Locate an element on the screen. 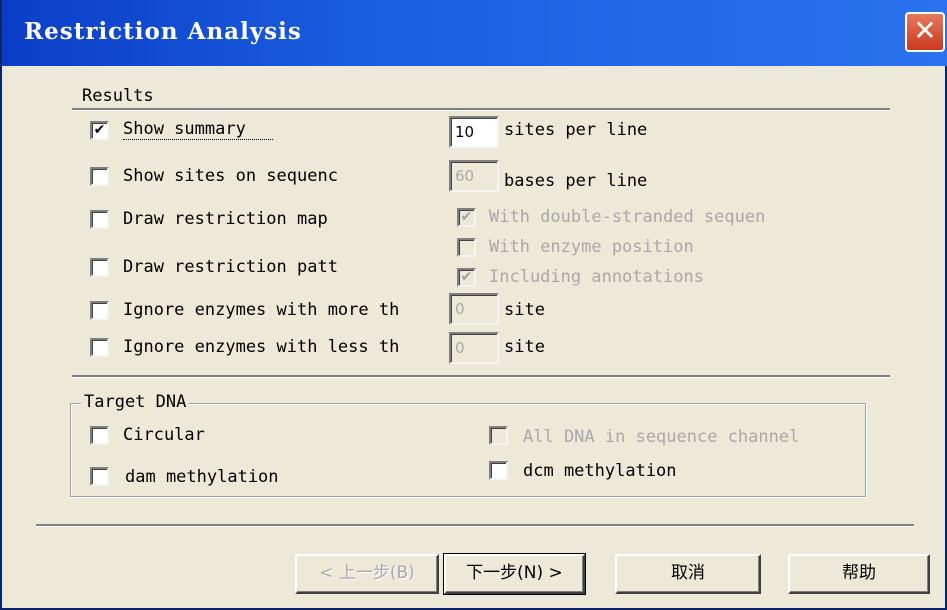 The height and width of the screenshot is (610, 947). all-dna-checkbox is located at coordinates (498, 435).